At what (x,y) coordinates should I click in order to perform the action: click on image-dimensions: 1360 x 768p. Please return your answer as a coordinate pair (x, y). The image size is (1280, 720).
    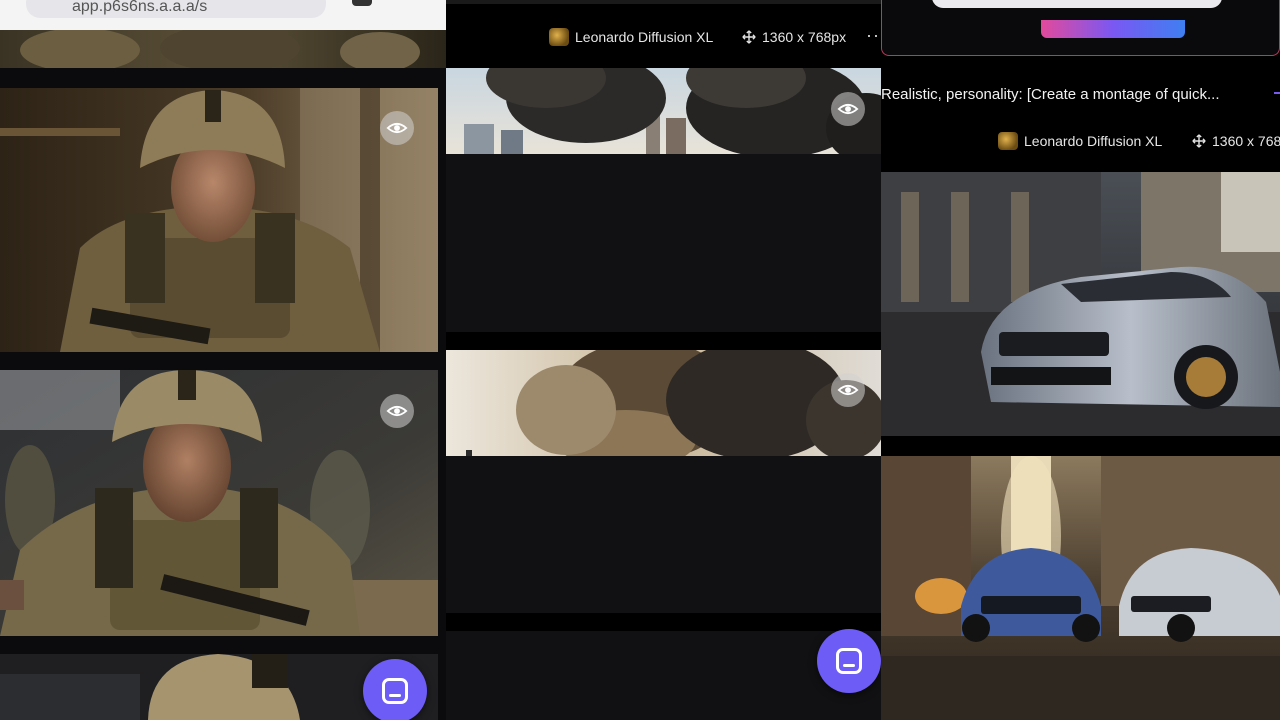
    Looking at the image, I should click on (1236, 141).